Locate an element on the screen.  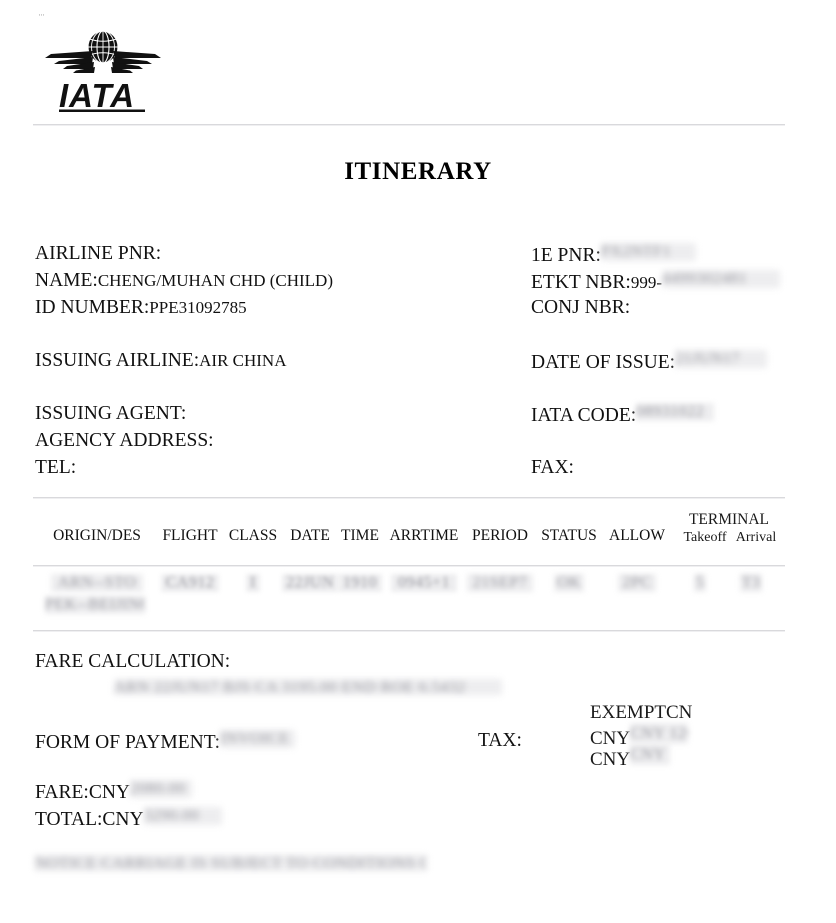
cell-origin-des-line1: ARN--STO is located at coordinates (97, 585).